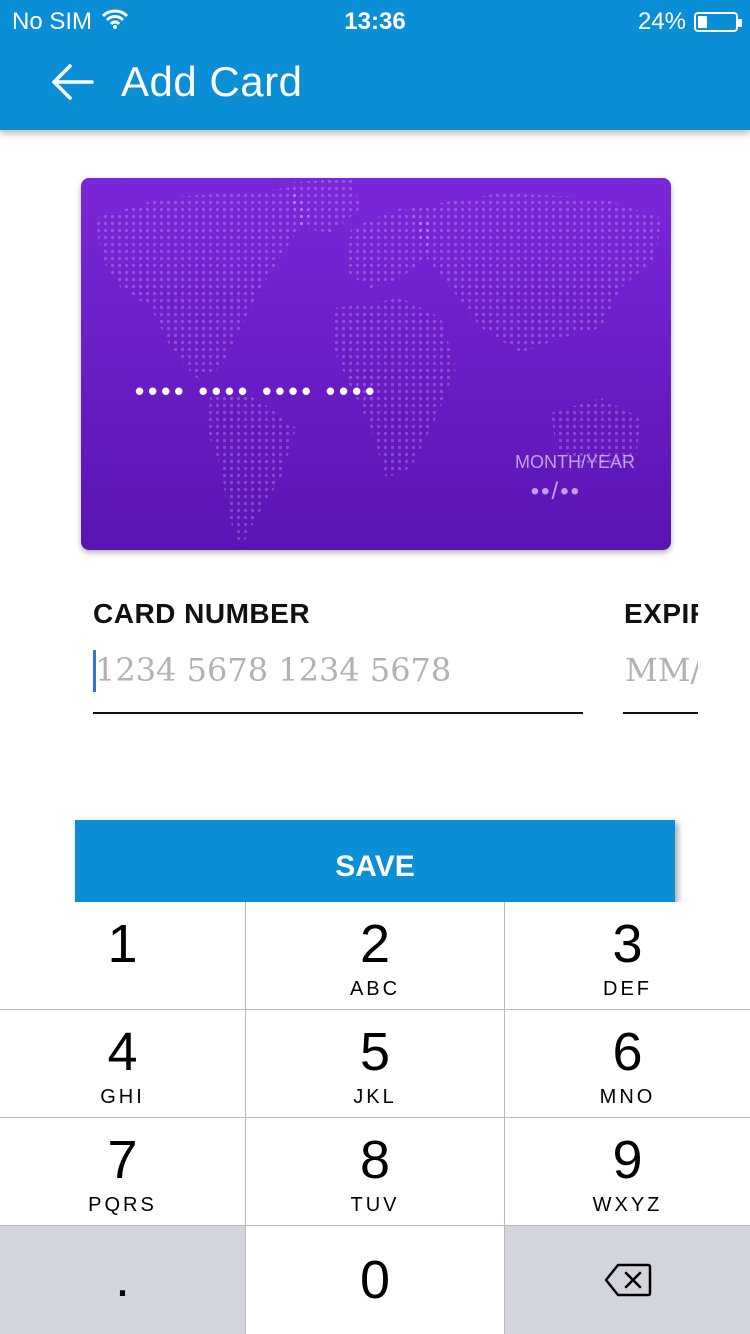 The image size is (750, 1334). I want to click on card-number-field-wrap, so click(338, 677).